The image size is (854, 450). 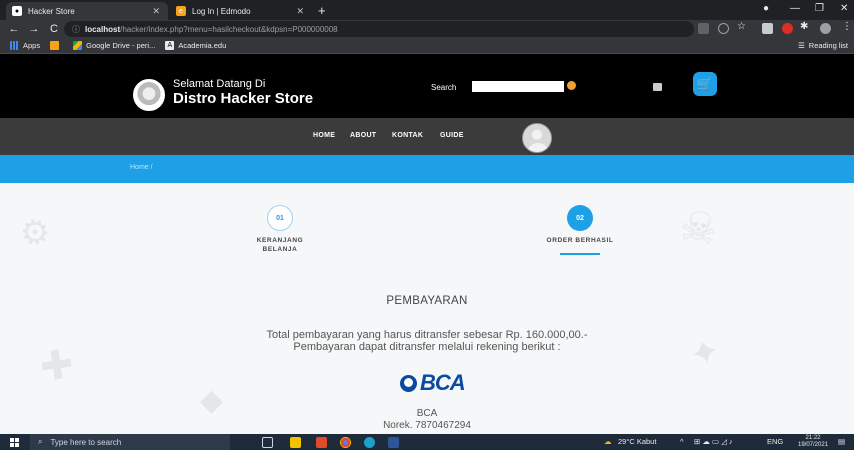 What do you see at coordinates (433, 382) in the screenshot?
I see `bca-logo: BCA` at bounding box center [433, 382].